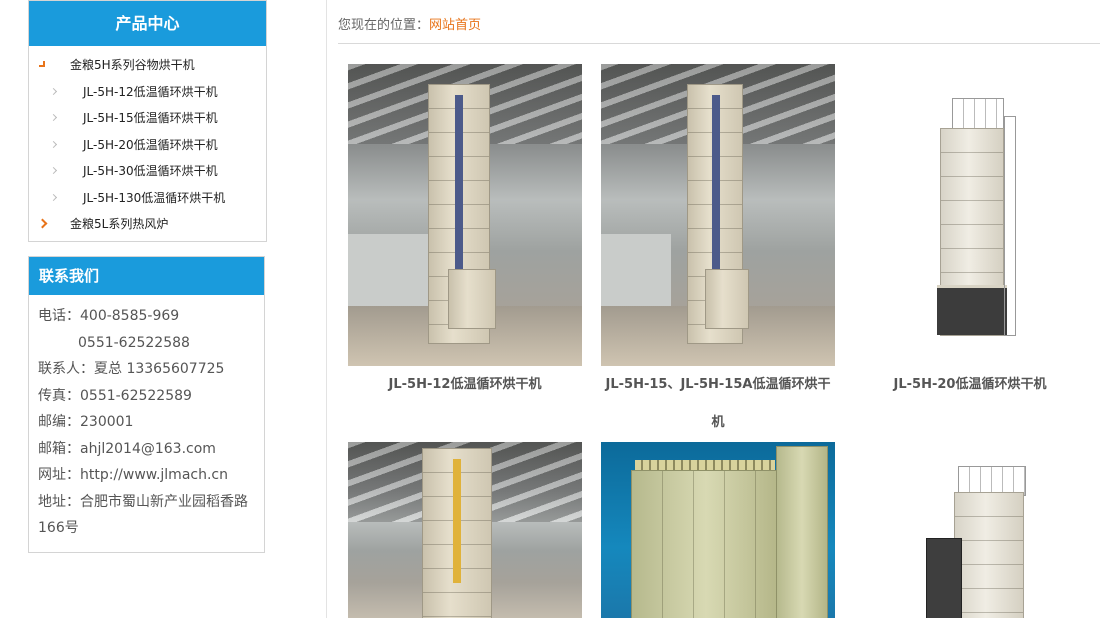  Describe the element at coordinates (119, 224) in the screenshot. I see `category-label: 金粮5L系列热风炉` at that location.